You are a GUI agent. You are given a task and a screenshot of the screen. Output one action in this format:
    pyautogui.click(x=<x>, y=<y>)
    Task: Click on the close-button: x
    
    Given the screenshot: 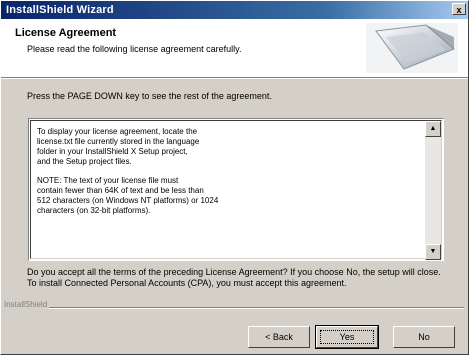 What is the action you would take?
    pyautogui.click(x=459, y=9)
    